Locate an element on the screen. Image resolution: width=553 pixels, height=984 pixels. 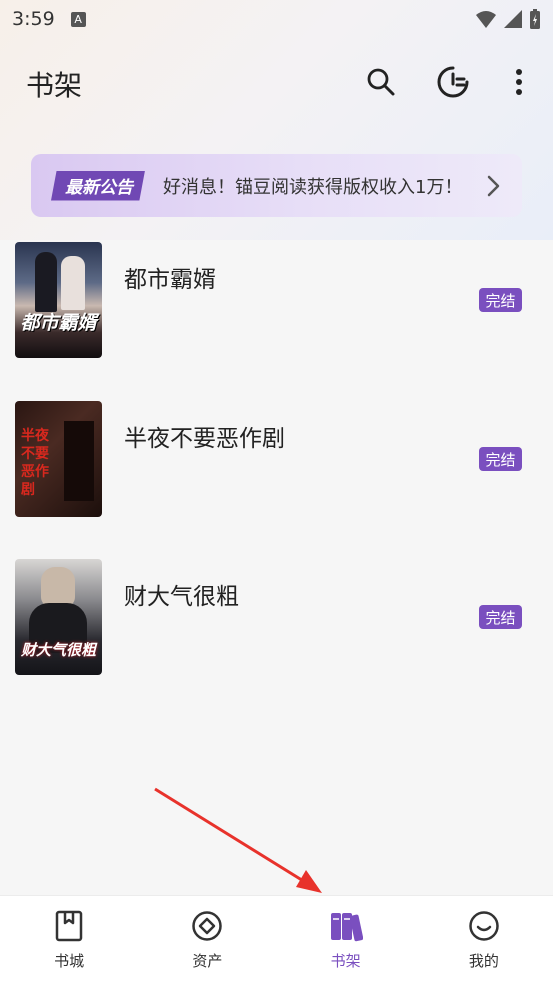
reading-history-button is located at coordinates (453, 82).